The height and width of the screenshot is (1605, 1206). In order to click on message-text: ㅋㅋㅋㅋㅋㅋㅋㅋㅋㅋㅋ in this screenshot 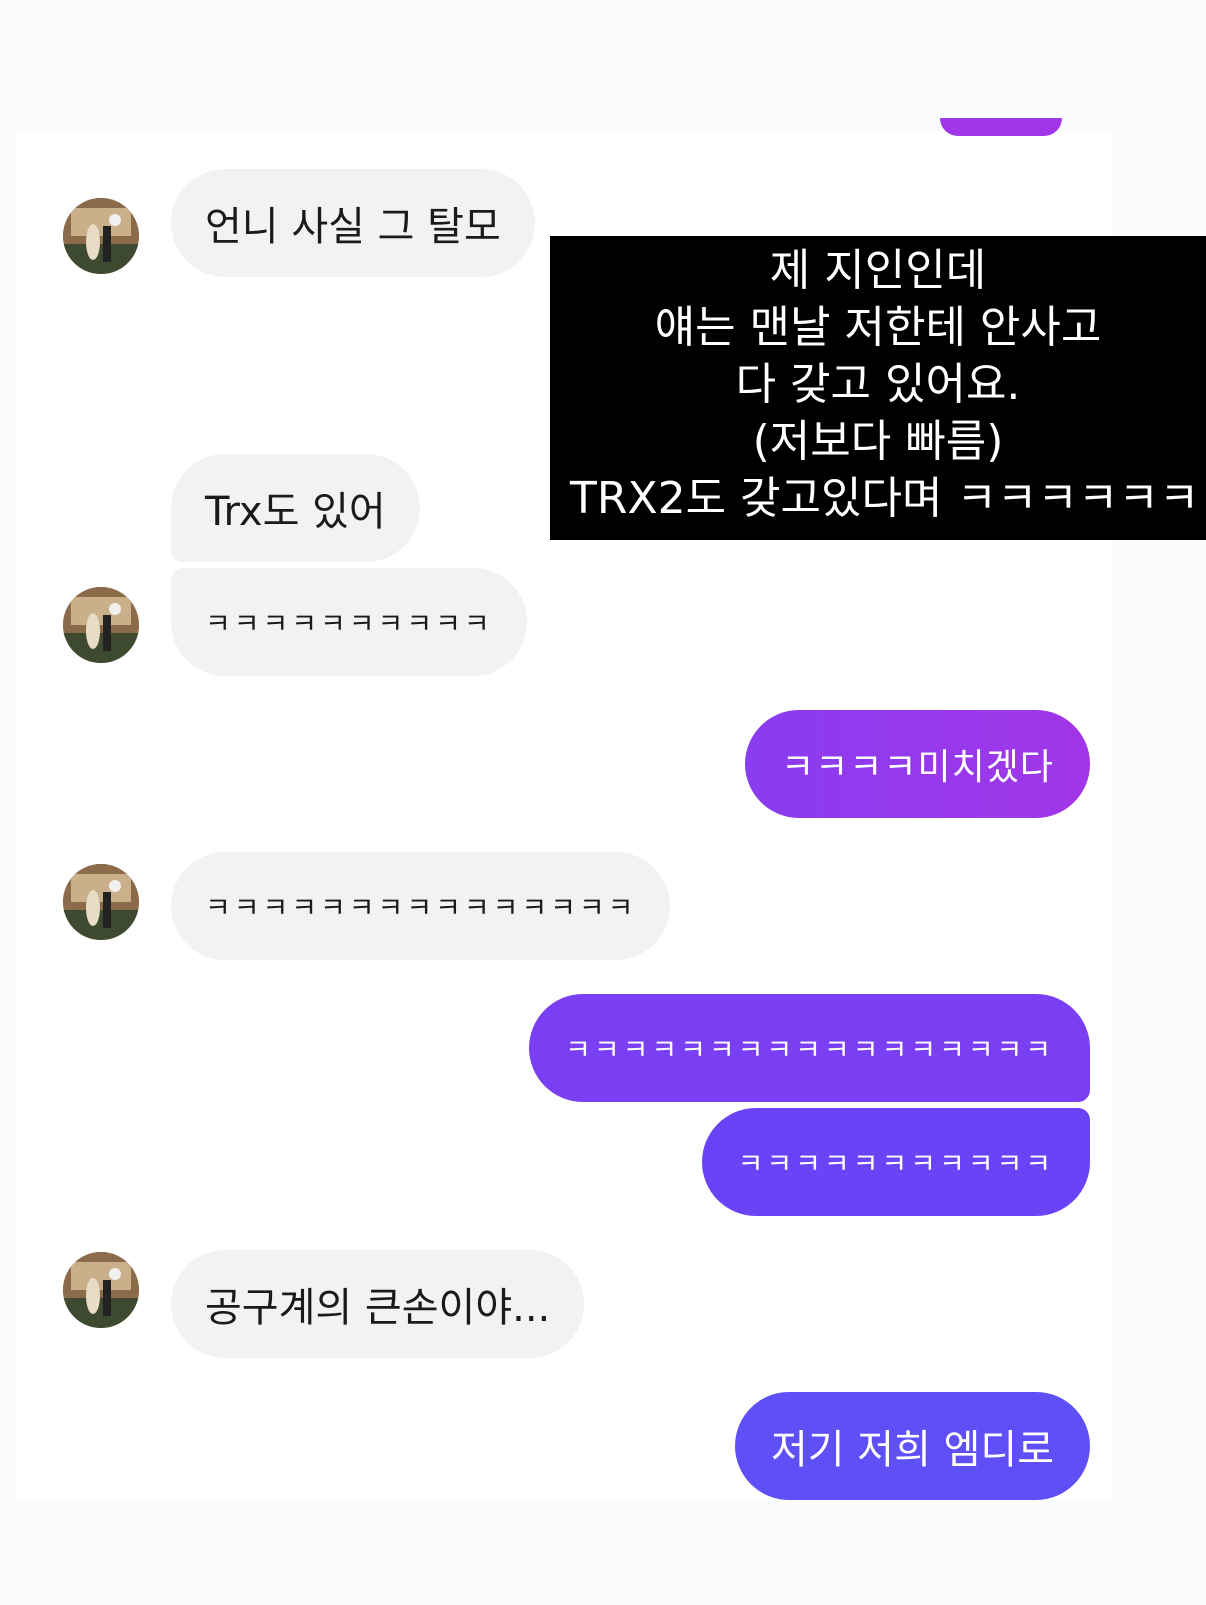, I will do `click(895, 1163)`.